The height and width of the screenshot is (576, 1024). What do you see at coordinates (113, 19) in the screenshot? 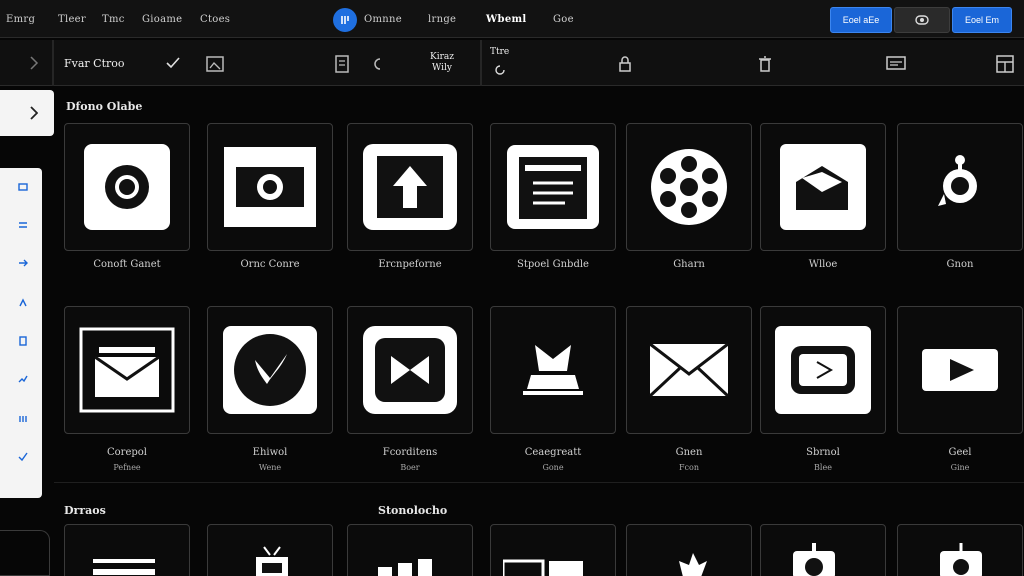
I see `menu-item-3: Tmc` at bounding box center [113, 19].